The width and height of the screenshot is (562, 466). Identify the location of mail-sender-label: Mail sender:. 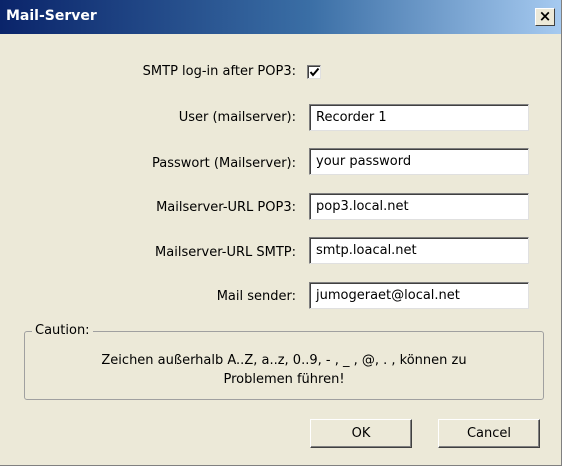
(256, 296).